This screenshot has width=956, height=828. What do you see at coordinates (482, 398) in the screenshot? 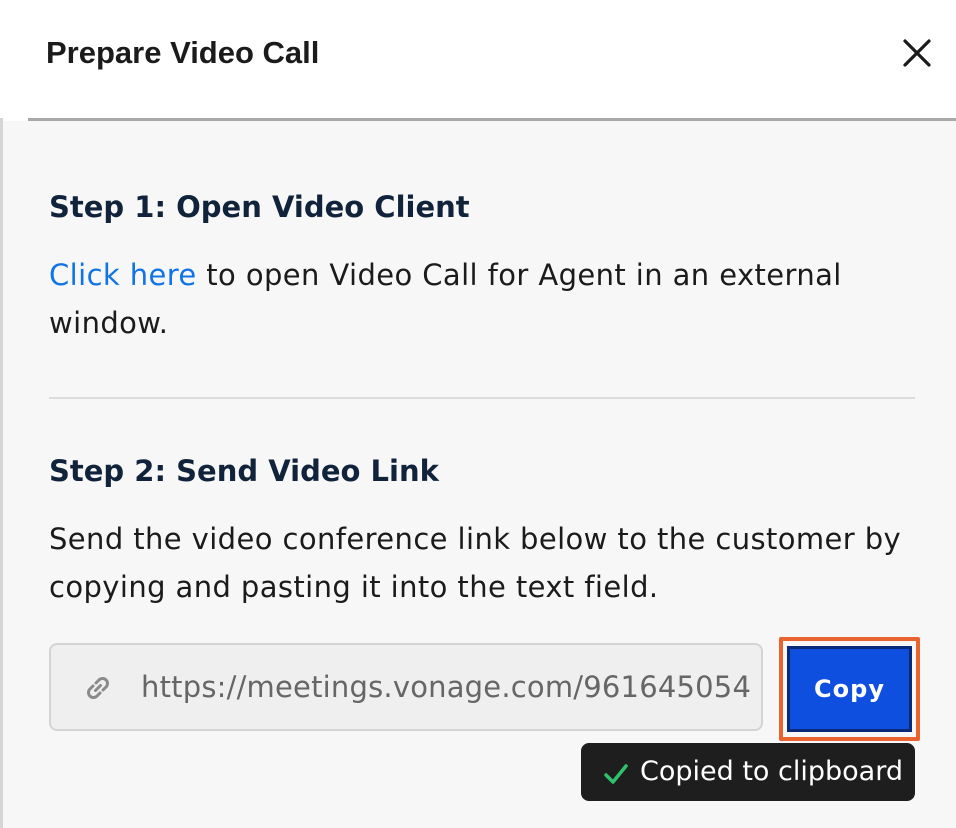
I see `section-divider` at bounding box center [482, 398].